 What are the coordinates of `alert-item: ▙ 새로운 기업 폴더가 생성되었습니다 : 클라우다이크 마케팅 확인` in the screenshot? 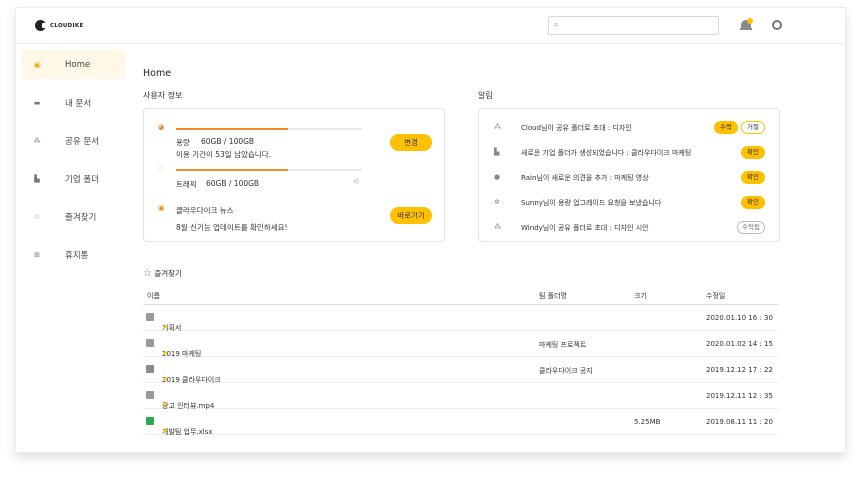 It's located at (629, 153).